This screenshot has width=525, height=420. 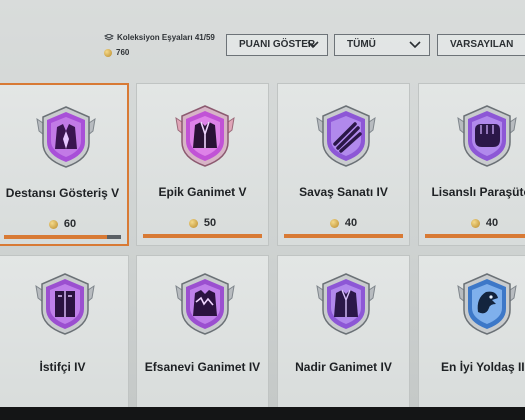 What do you see at coordinates (205, 304) in the screenshot?
I see `zigzag-jacket-icon` at bounding box center [205, 304].